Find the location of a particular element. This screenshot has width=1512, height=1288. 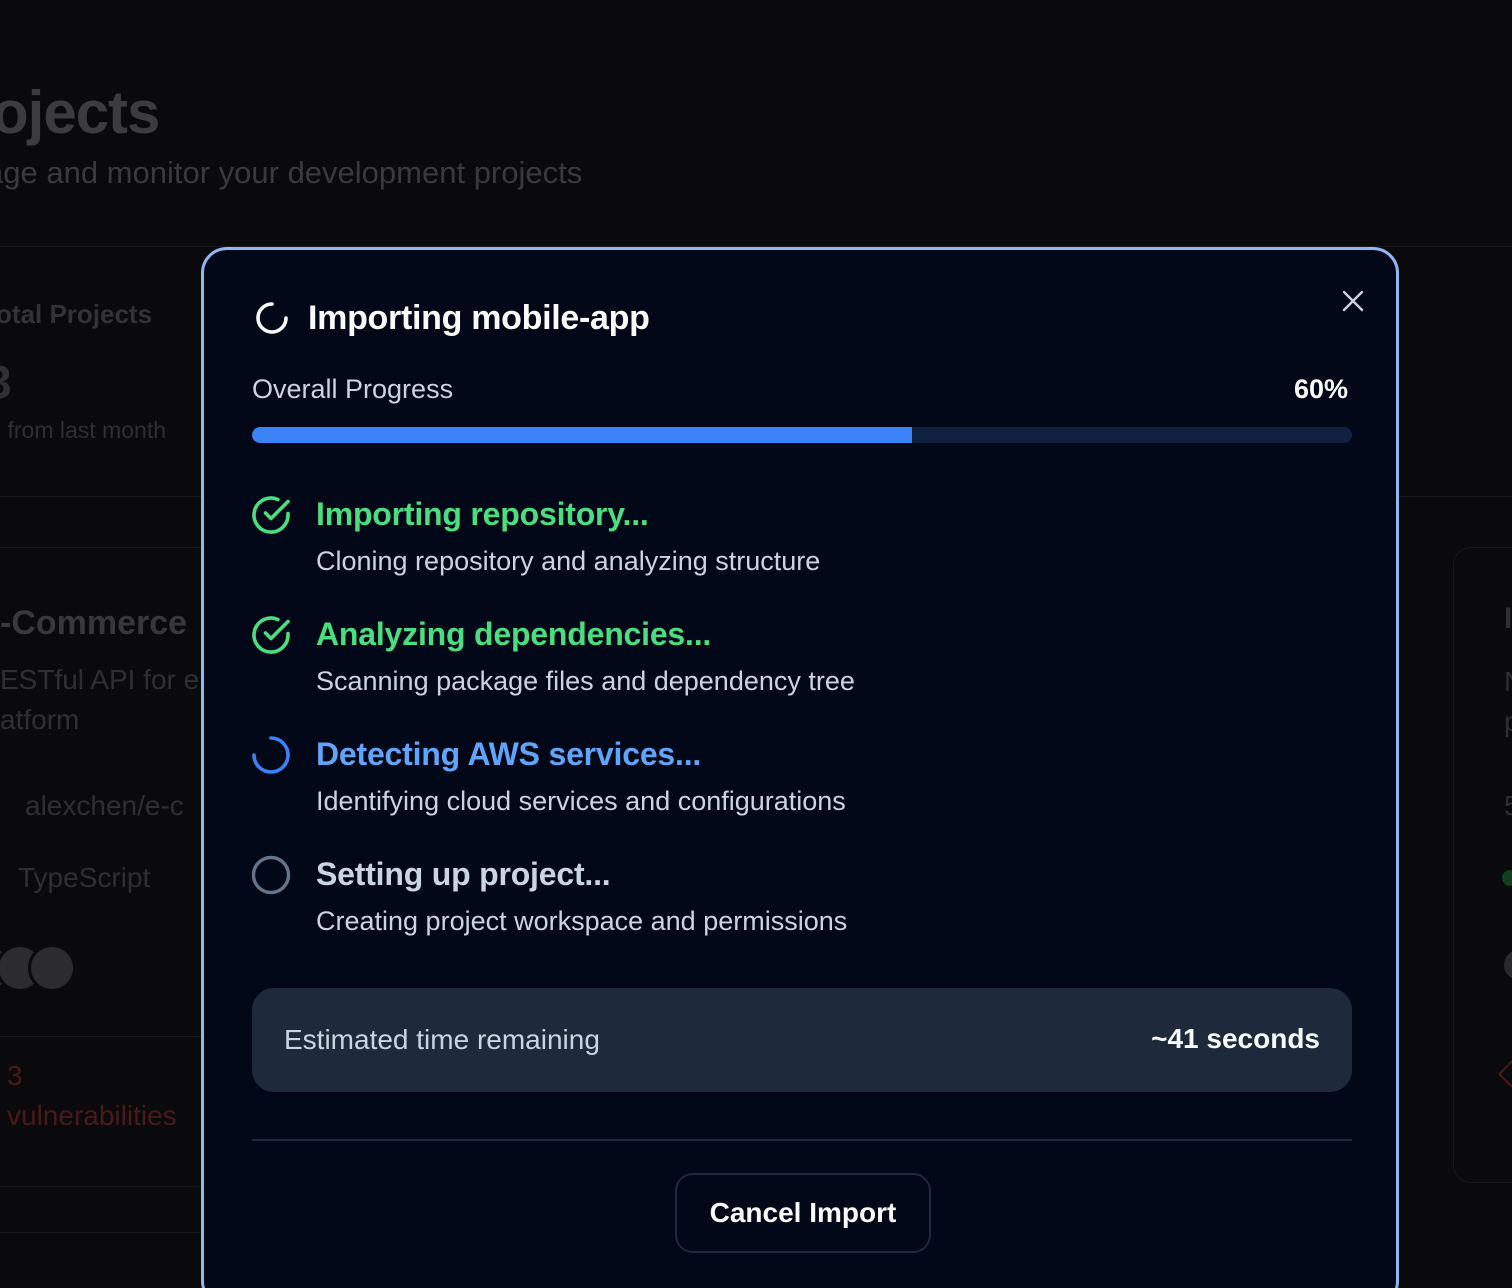

avatar is located at coordinates (52, 968).